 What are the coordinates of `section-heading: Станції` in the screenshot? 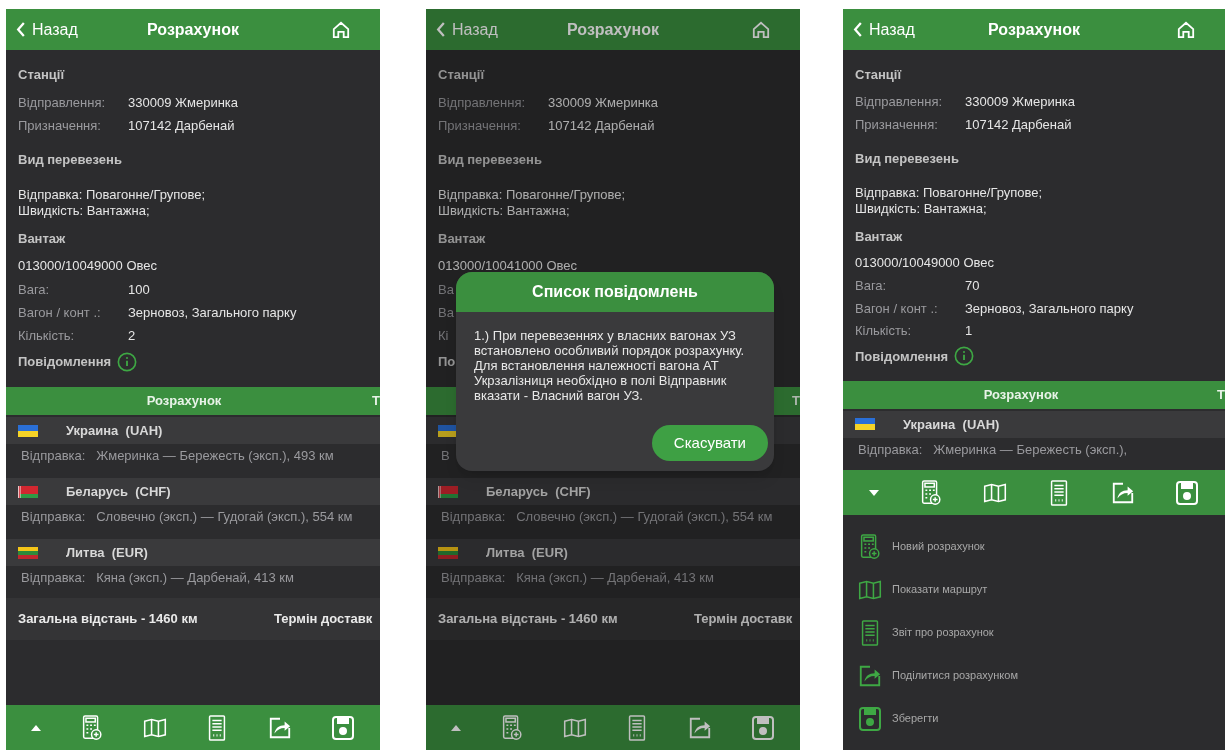 It's located at (461, 75).